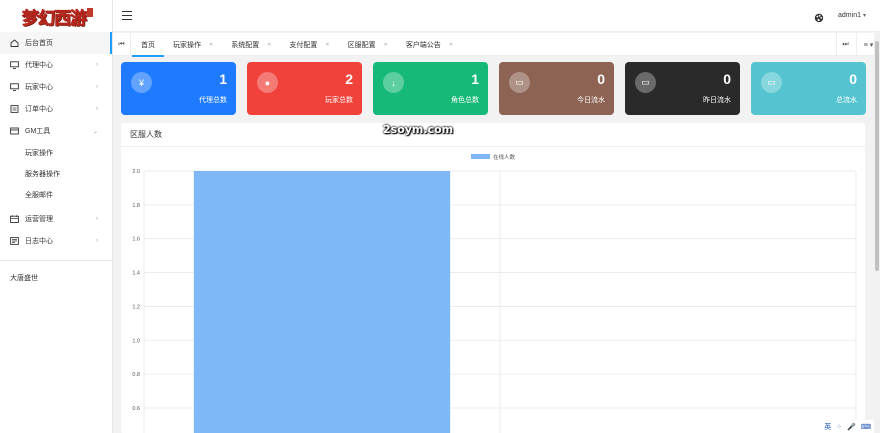 The height and width of the screenshot is (433, 880). Describe the element at coordinates (851, 427) in the screenshot. I see `ime-mic-icon: 🎤` at that location.